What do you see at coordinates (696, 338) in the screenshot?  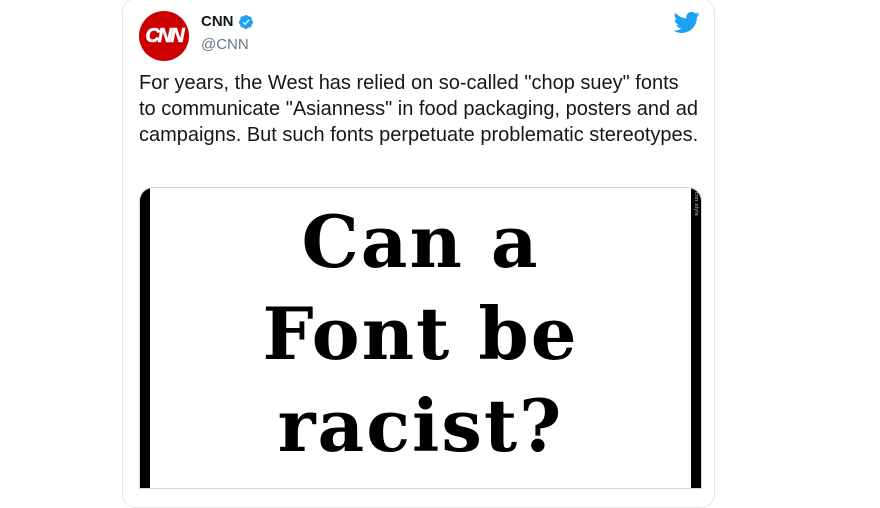 I see `letterbox-right` at bounding box center [696, 338].